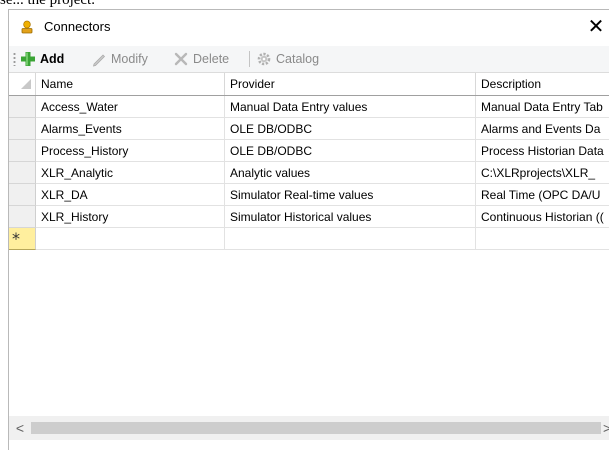 The width and height of the screenshot is (609, 450). Describe the element at coordinates (130, 195) in the screenshot. I see `cell-name: XLR_DA` at that location.